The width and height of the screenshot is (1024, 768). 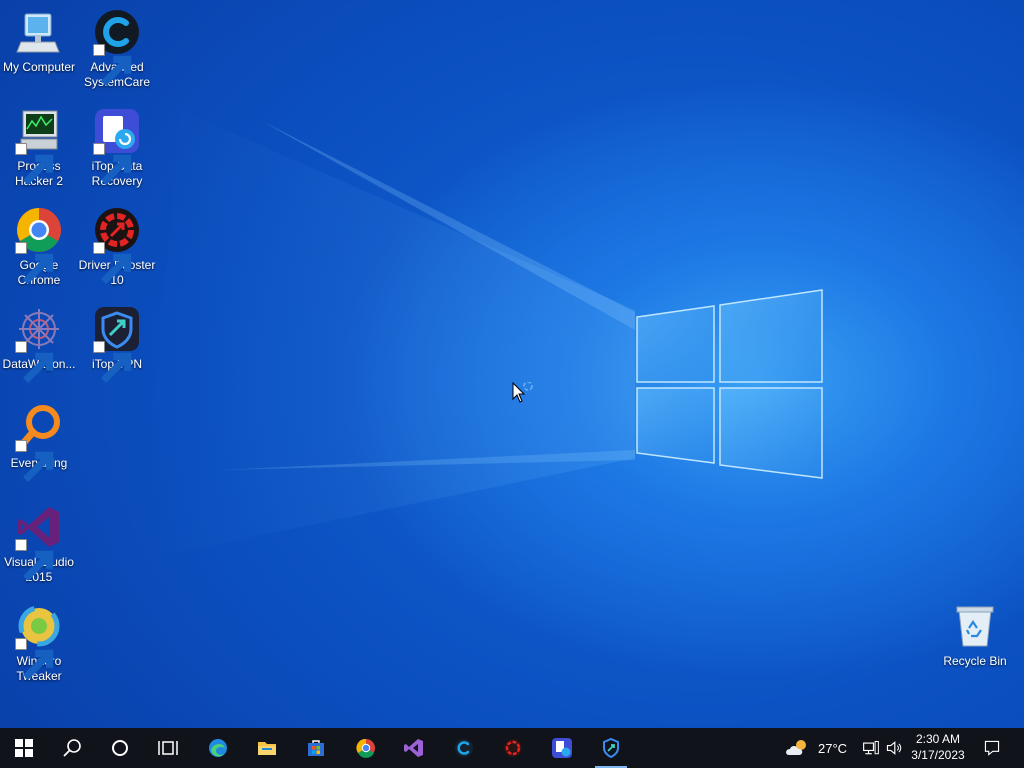 I want to click on icon-label: My Computer, so click(x=39, y=67).